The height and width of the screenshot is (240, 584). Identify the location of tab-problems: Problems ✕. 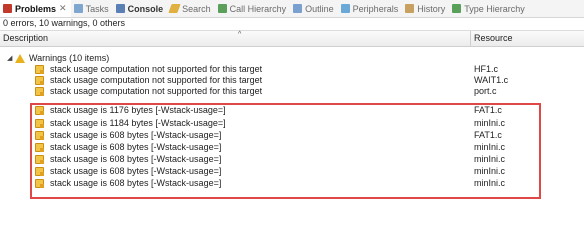
(35, 8).